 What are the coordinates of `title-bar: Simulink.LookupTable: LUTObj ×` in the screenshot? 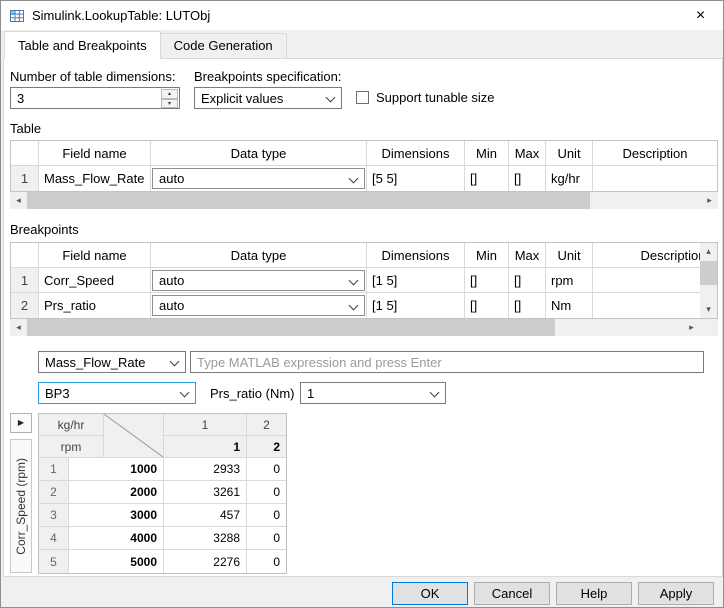 It's located at (362, 15).